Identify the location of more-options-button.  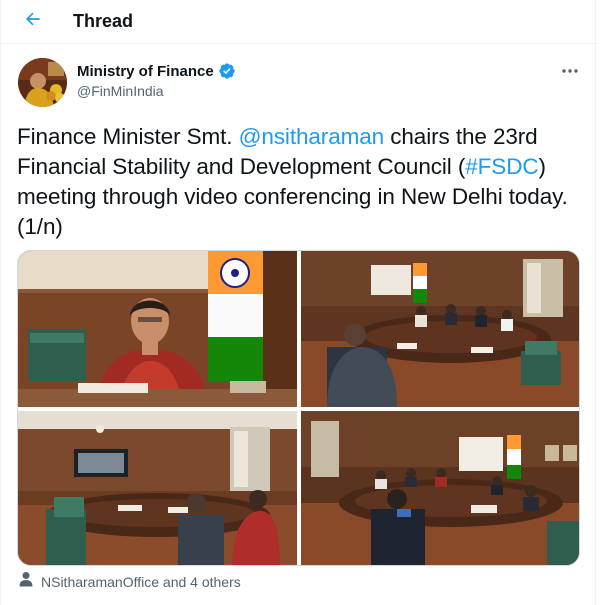
(570, 70).